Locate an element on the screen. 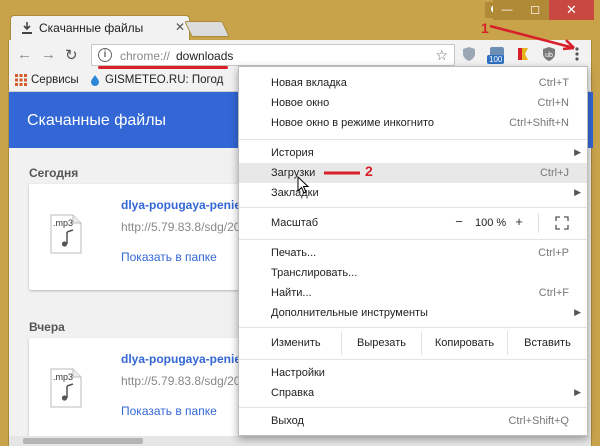 This screenshot has width=600, height=446. url-highlight-underline is located at coordinates (163, 67).